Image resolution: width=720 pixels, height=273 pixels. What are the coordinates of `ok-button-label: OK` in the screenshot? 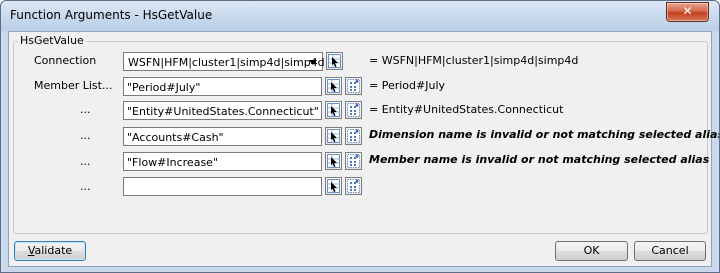 It's located at (591, 250).